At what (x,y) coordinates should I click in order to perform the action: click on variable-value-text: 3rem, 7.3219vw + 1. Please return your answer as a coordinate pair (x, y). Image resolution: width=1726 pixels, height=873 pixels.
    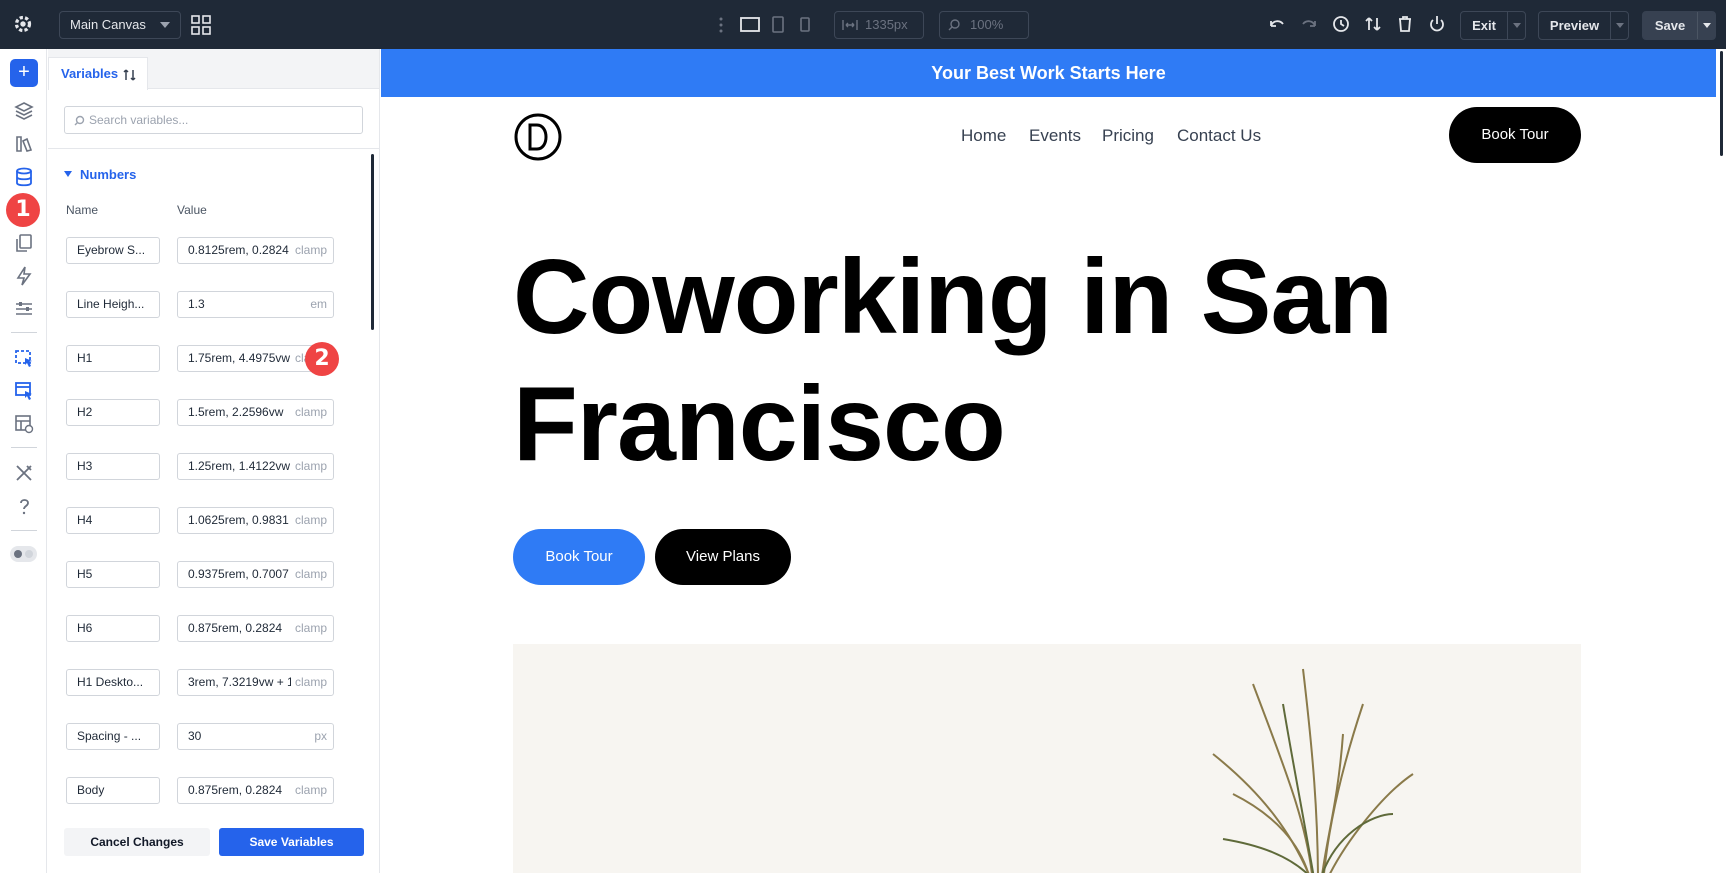
    Looking at the image, I should click on (239, 682).